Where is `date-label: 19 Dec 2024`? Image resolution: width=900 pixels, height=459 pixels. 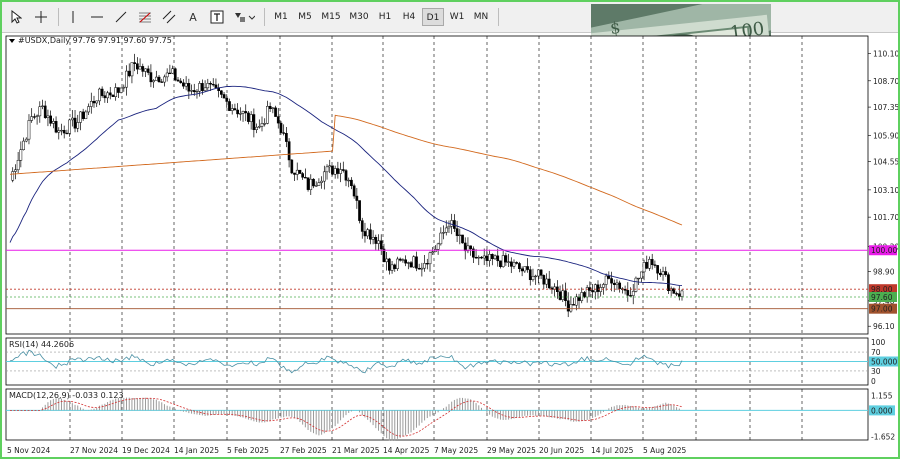
date-label: 19 Dec 2024 is located at coordinates (146, 450).